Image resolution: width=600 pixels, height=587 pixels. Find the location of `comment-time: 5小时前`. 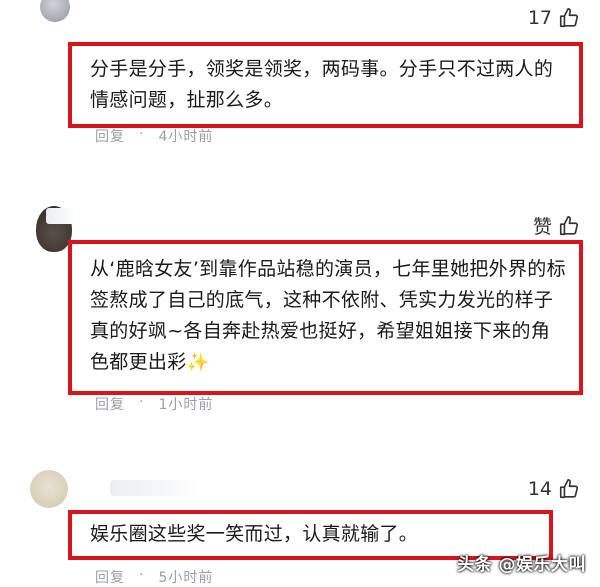

comment-time: 5小时前 is located at coordinates (186, 578).